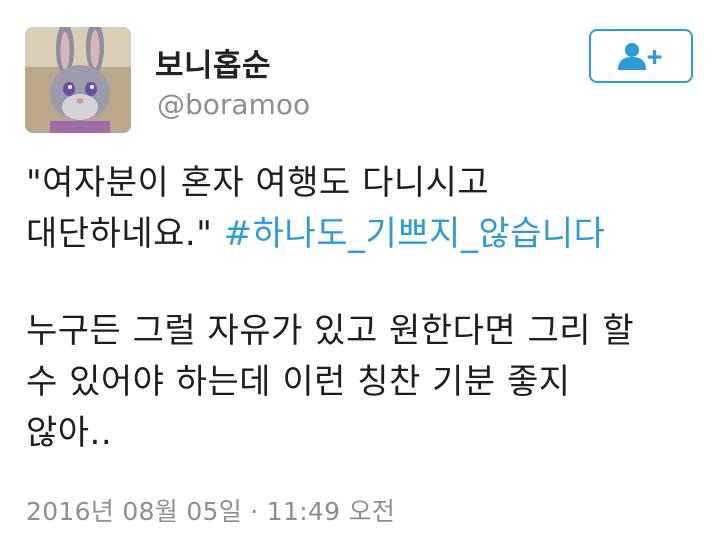 This screenshot has height=540, width=720. What do you see at coordinates (366, 283) in the screenshot?
I see `tweet-spacer` at bounding box center [366, 283].